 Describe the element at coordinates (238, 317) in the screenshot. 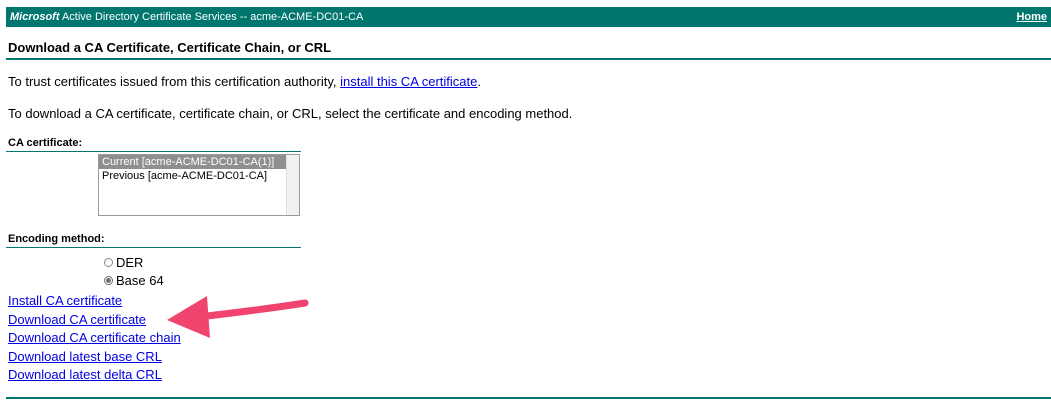

I see `annotation-arrow-icon` at that location.